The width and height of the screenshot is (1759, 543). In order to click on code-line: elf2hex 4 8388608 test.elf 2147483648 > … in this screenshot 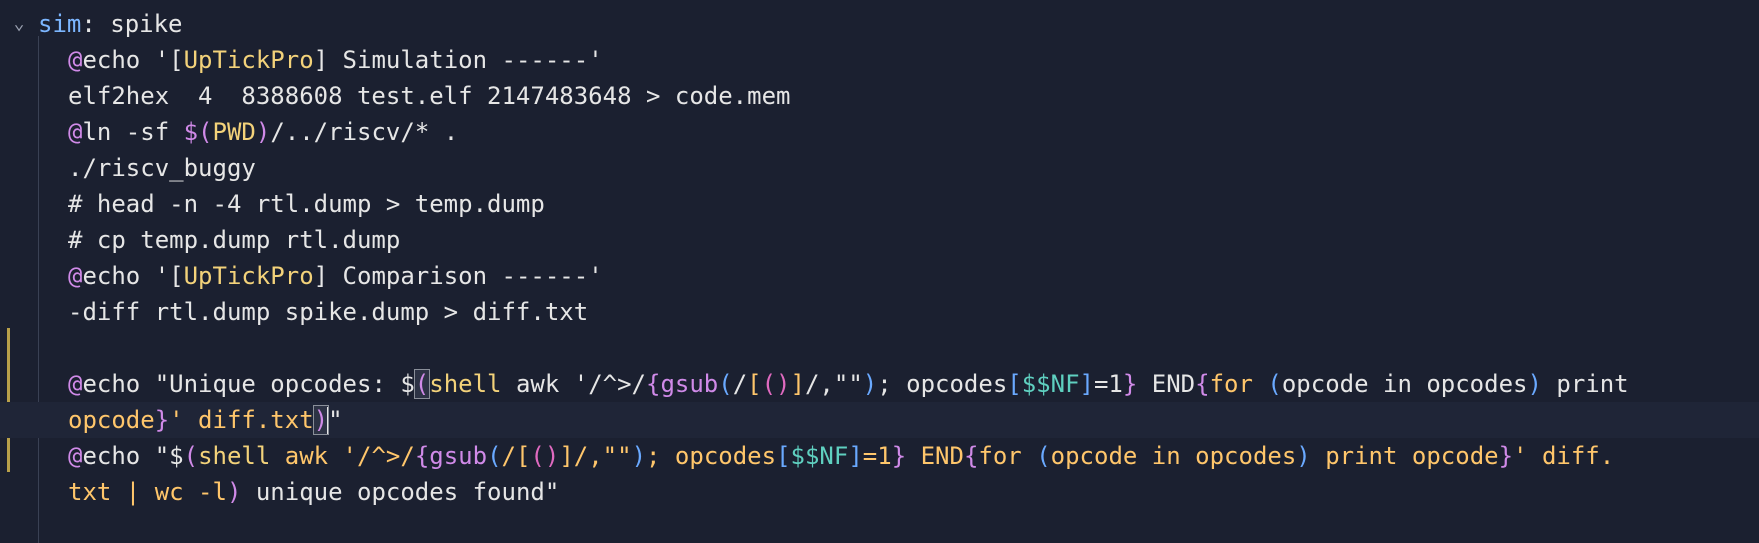, I will do `click(879, 96)`.